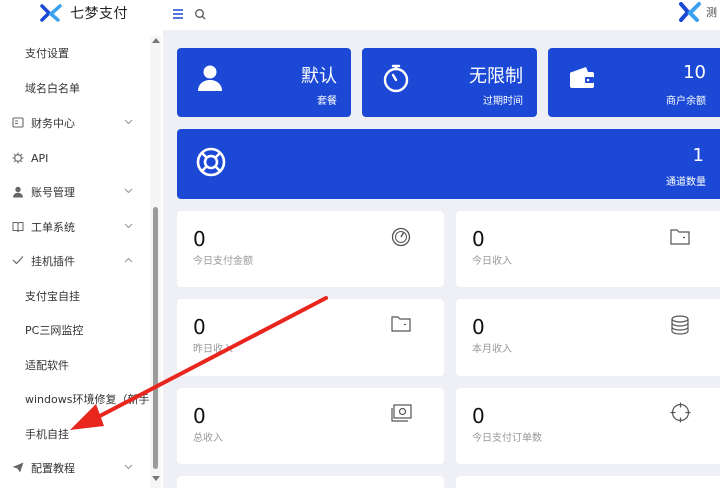  Describe the element at coordinates (75, 123) in the screenshot. I see `sidebar-item-finance: 财务中心` at that location.